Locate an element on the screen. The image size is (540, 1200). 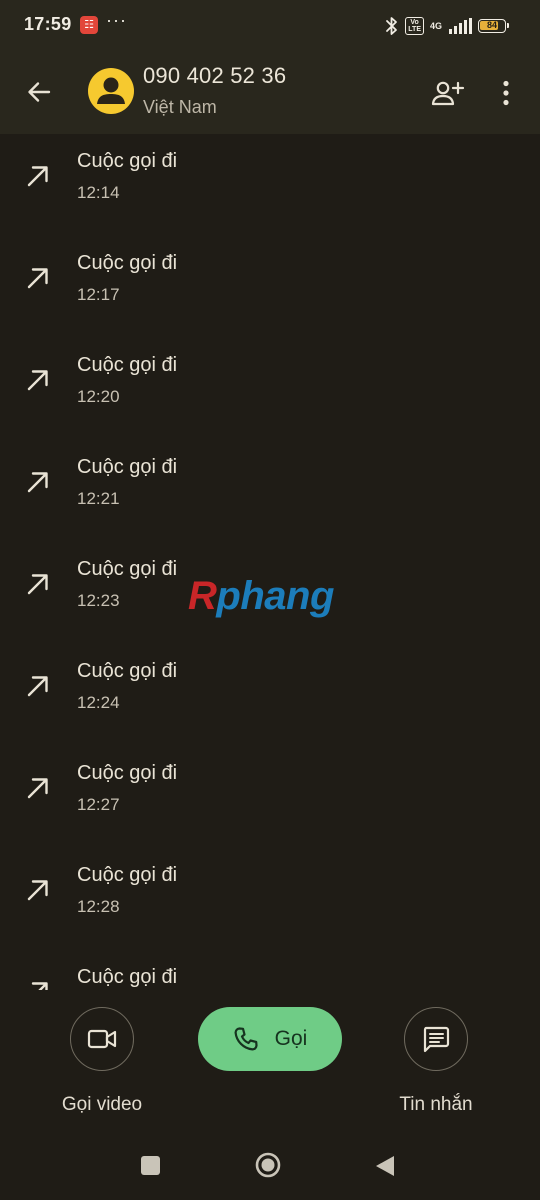
recents-button is located at coordinates (150, 1165).